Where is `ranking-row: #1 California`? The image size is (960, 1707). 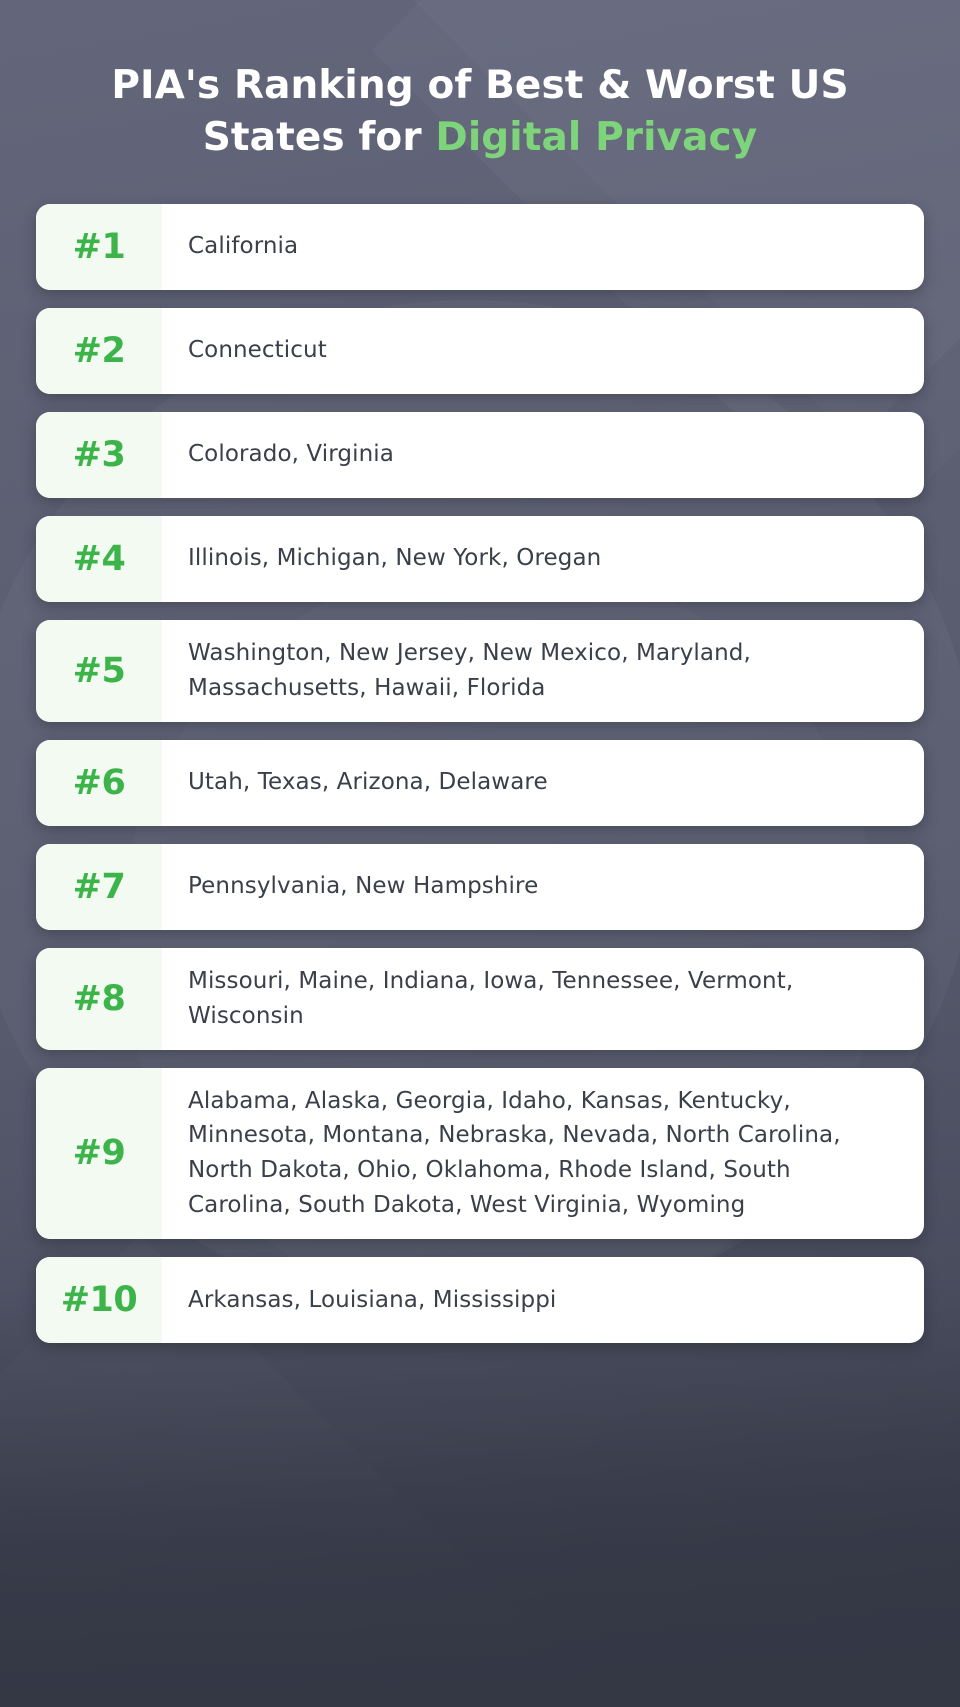
ranking-row: #1 California is located at coordinates (480, 246).